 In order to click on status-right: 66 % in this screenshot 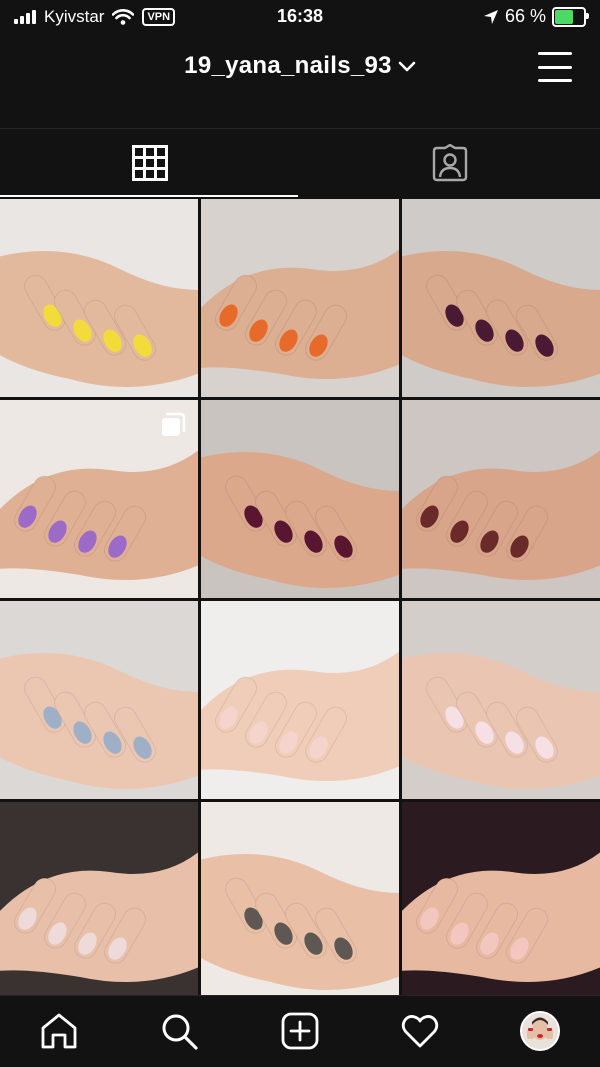, I will do `click(536, 16)`.